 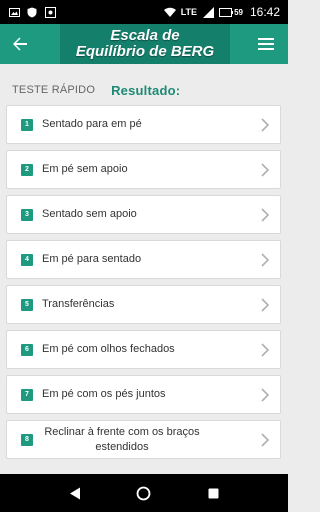 I want to click on app-title-line2: Equilíbrio de BERG, so click(x=145, y=51).